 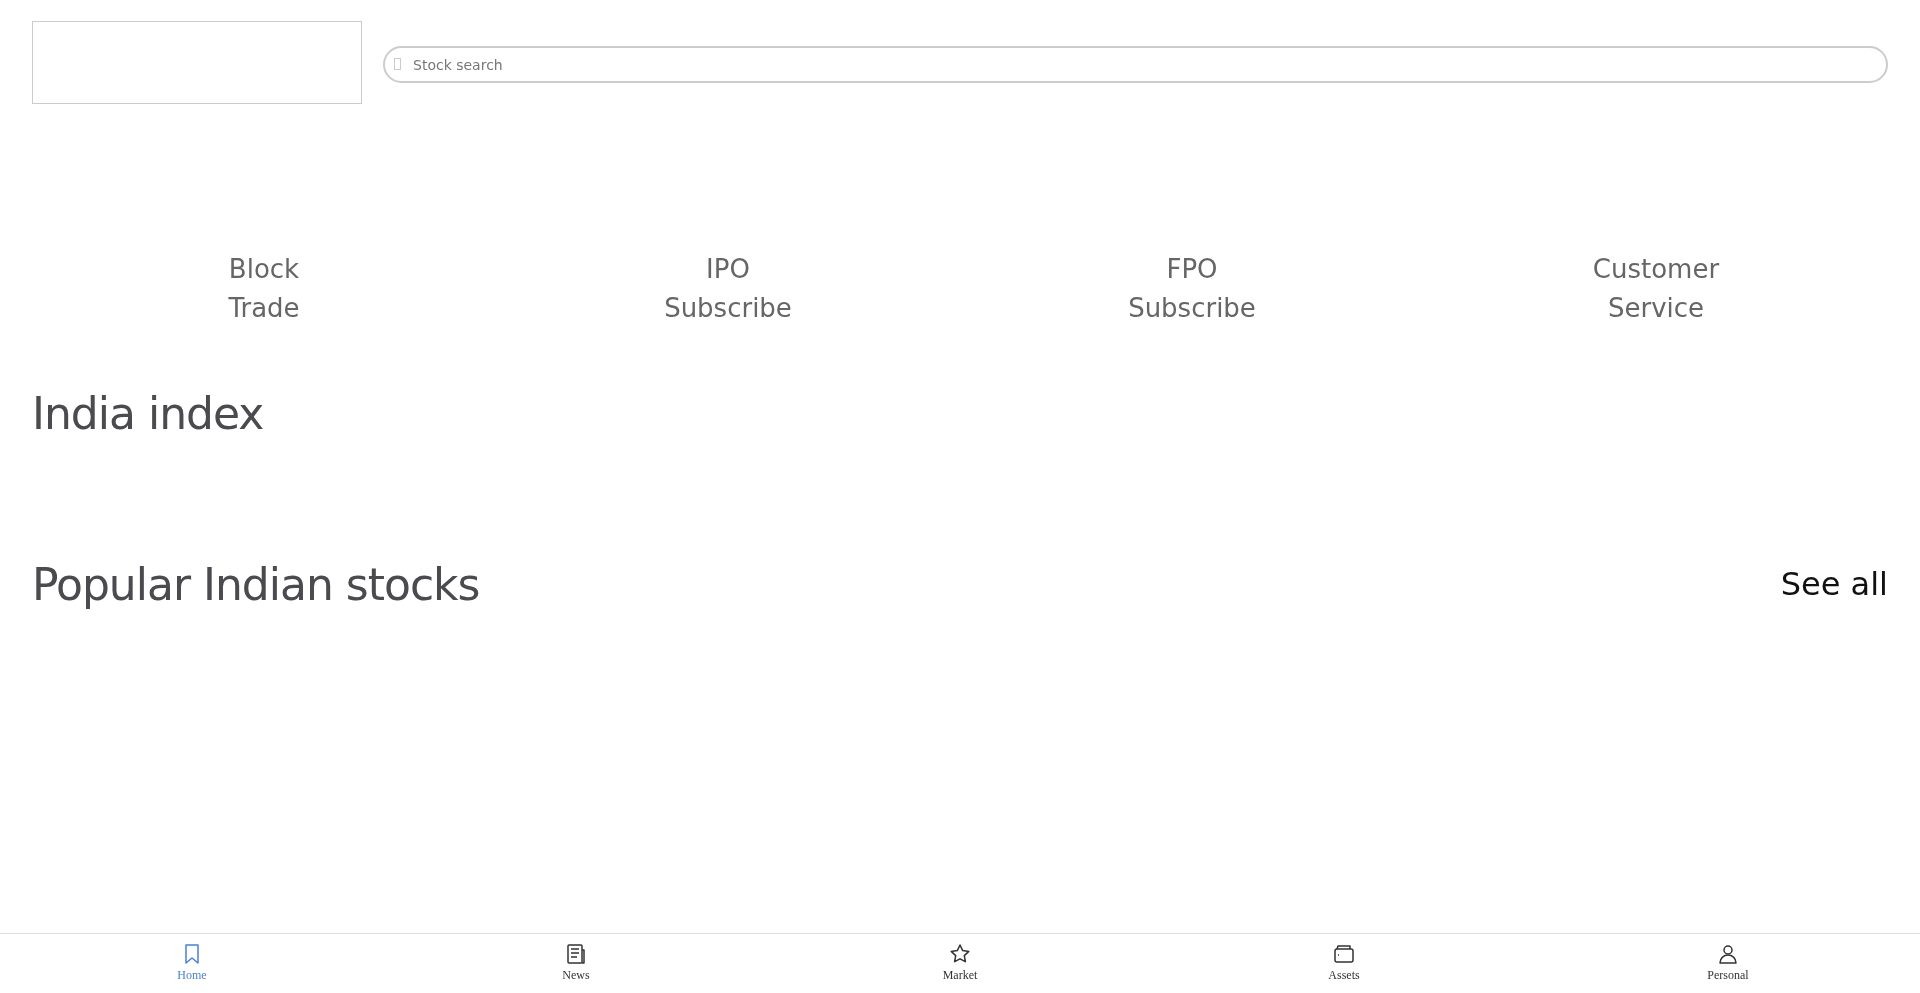 What do you see at coordinates (148, 413) in the screenshot?
I see `section-heading: India index` at bounding box center [148, 413].